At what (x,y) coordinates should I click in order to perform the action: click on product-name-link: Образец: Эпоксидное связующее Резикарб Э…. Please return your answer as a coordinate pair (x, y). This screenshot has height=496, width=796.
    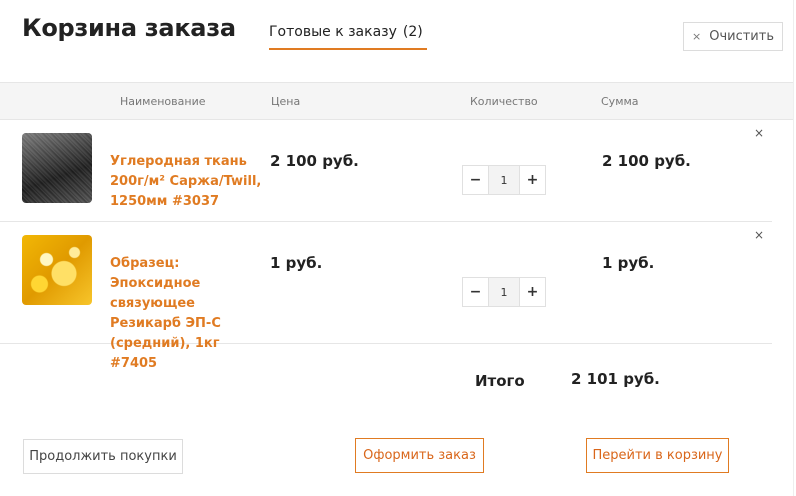
    Looking at the image, I should click on (186, 314).